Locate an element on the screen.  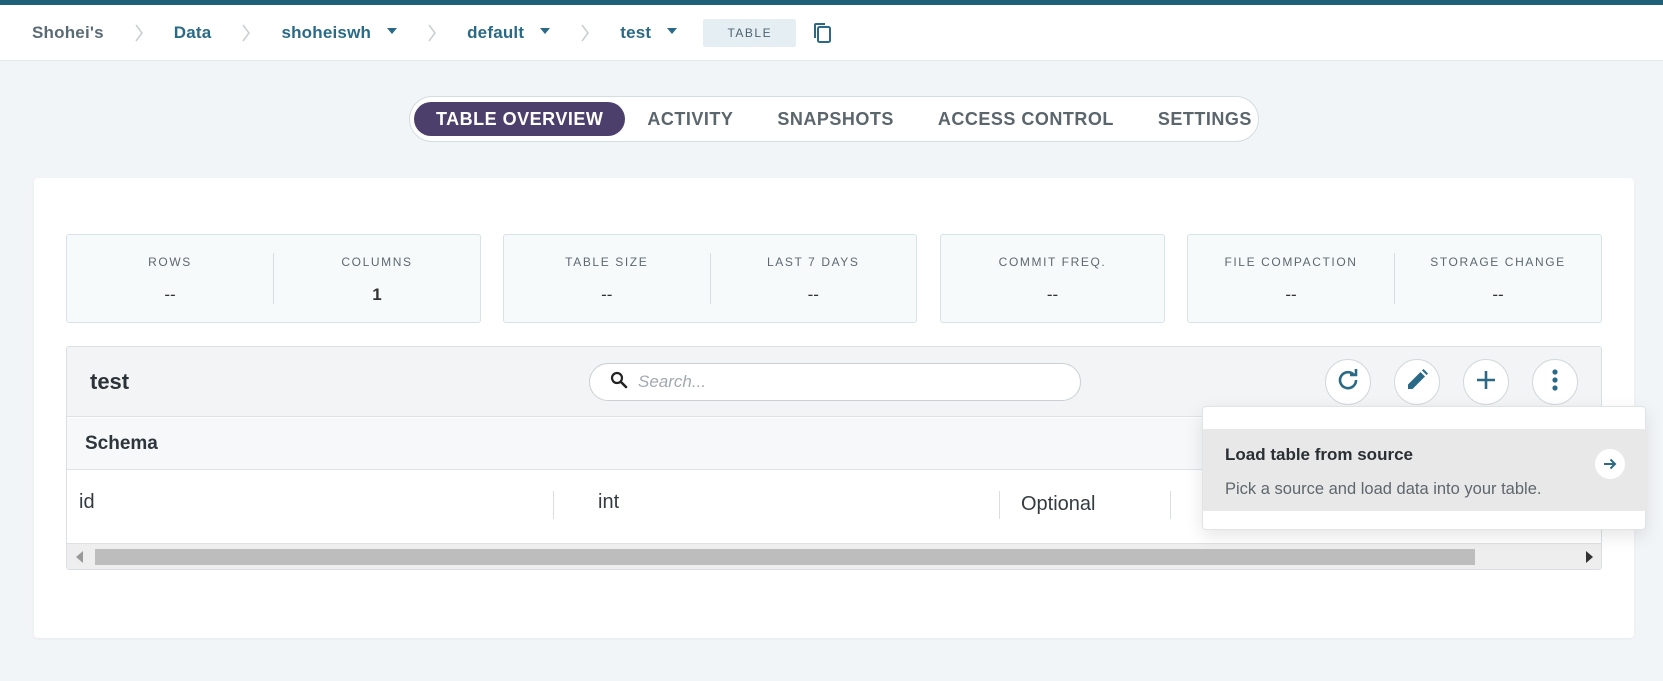
stat-table-size: TABLE SIZE -- is located at coordinates (607, 278).